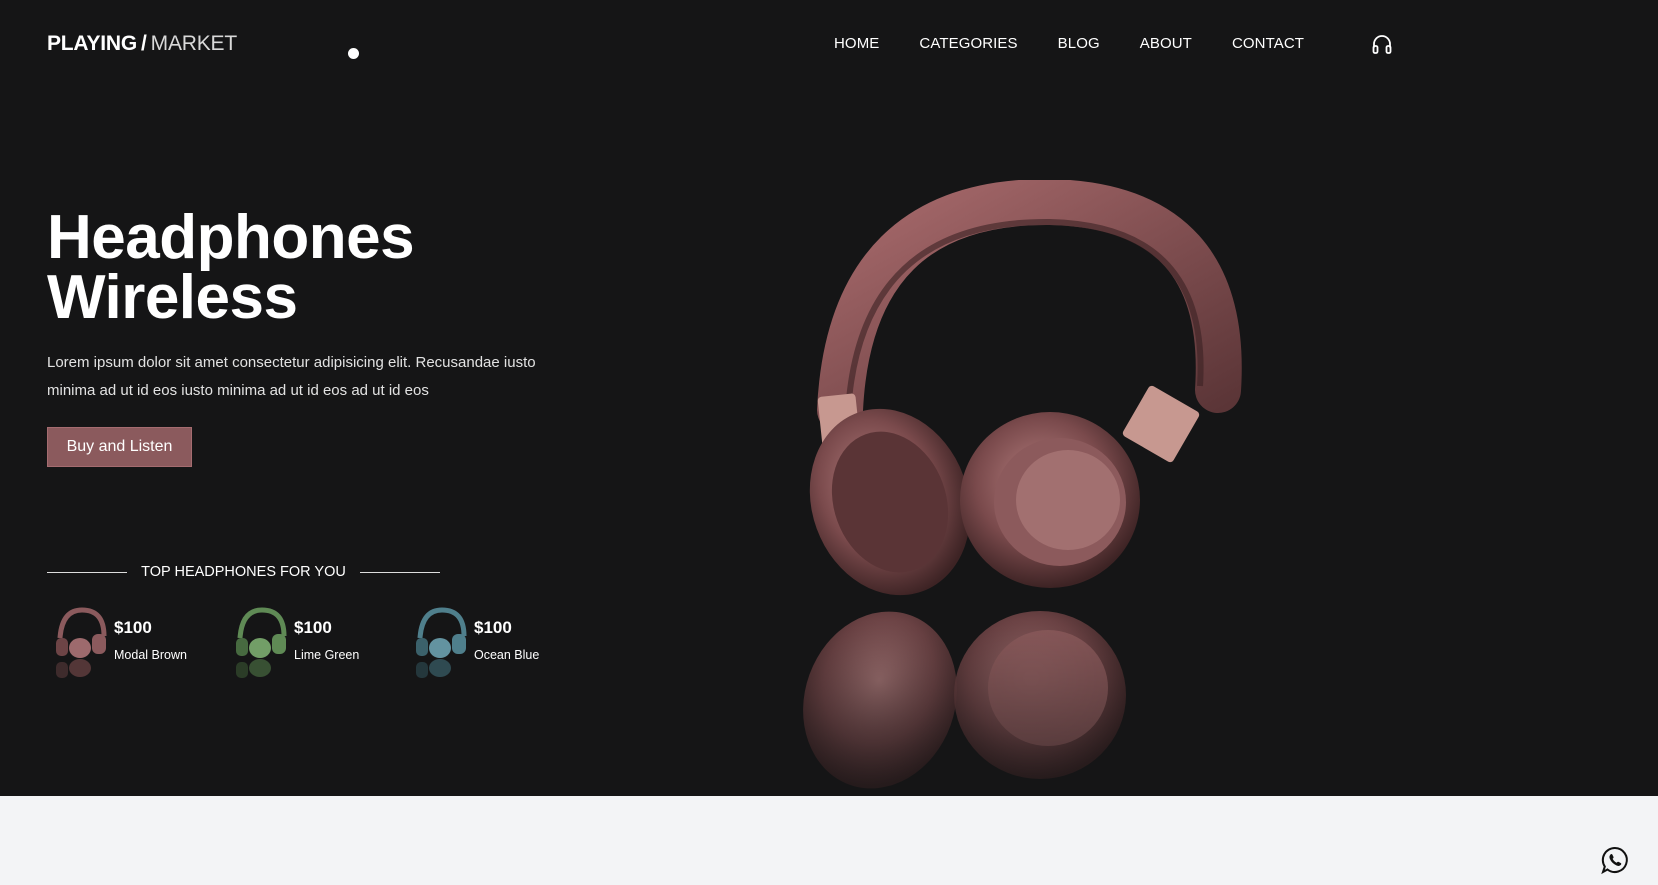 This screenshot has width=1658, height=885. Describe the element at coordinates (317, 643) in the screenshot. I see `product-card-lime-green: $100 Lime Green` at that location.